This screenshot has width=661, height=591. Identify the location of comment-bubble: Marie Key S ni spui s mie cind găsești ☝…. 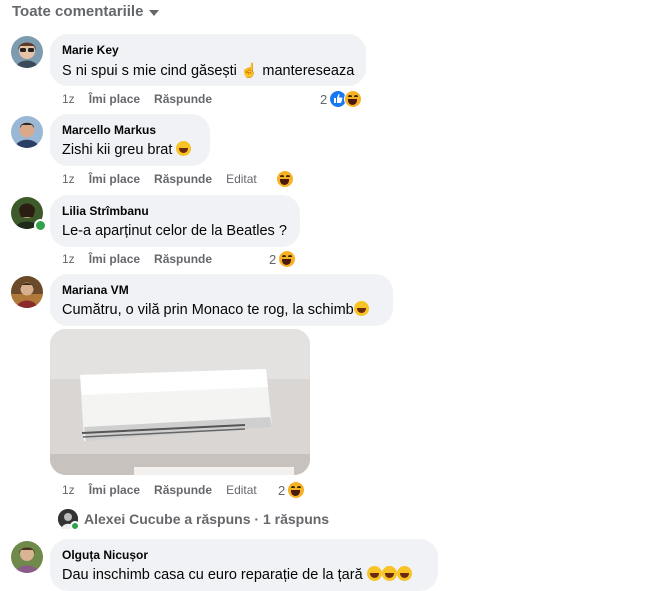
(208, 60).